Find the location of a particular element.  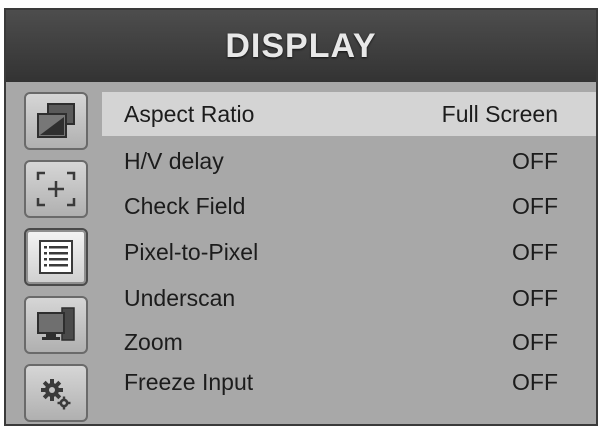

menu-item-label: Aspect Ratio is located at coordinates (189, 113).